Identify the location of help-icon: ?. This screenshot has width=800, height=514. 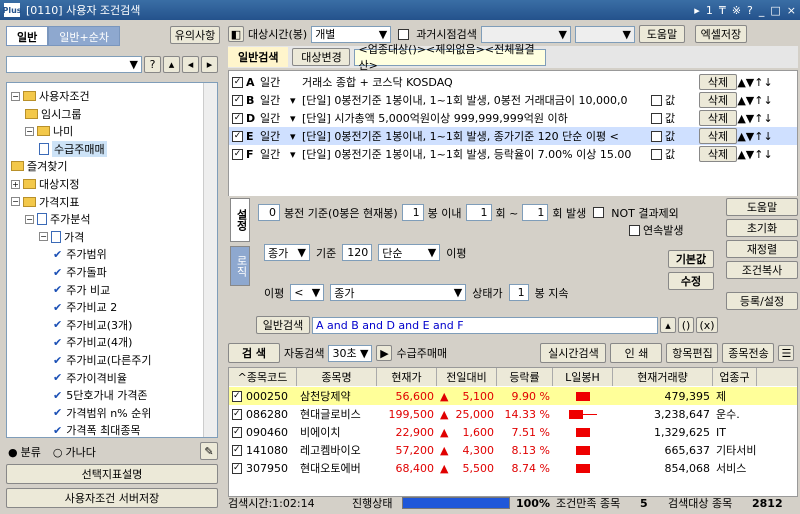
(750, 10).